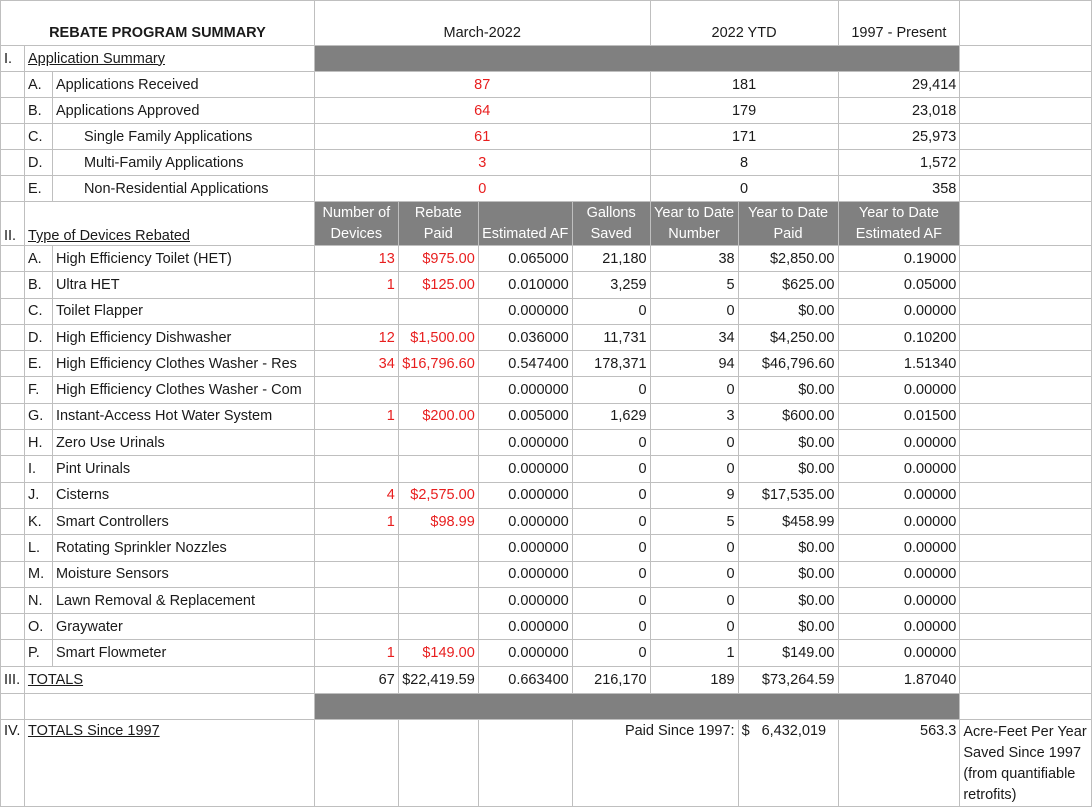 This screenshot has width=1092, height=808. Describe the element at coordinates (482, 110) in the screenshot. I see `month-value: 64` at that location.